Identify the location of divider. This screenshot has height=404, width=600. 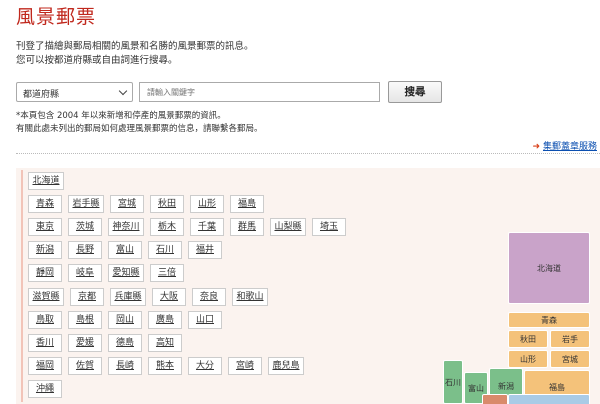
(308, 153).